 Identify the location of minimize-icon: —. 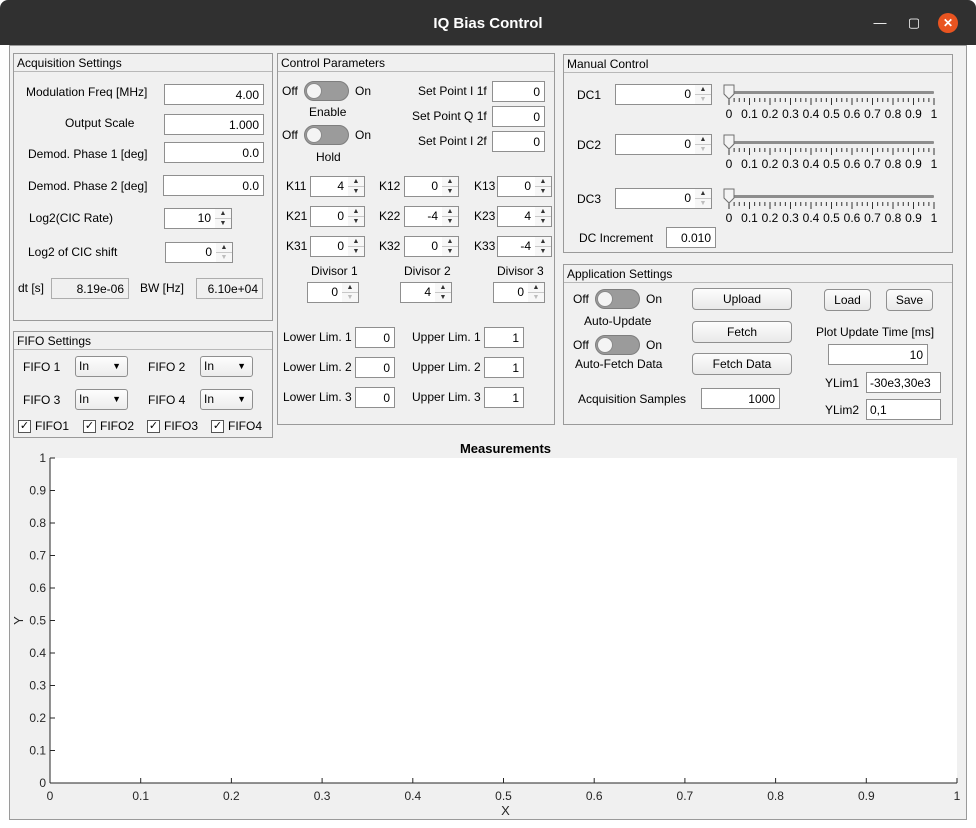
(880, 23).